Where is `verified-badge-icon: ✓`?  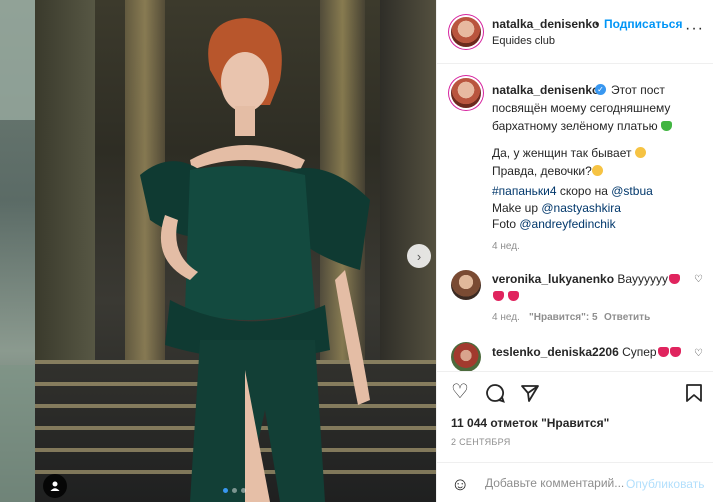
verified-badge-icon: ✓ is located at coordinates (600, 89).